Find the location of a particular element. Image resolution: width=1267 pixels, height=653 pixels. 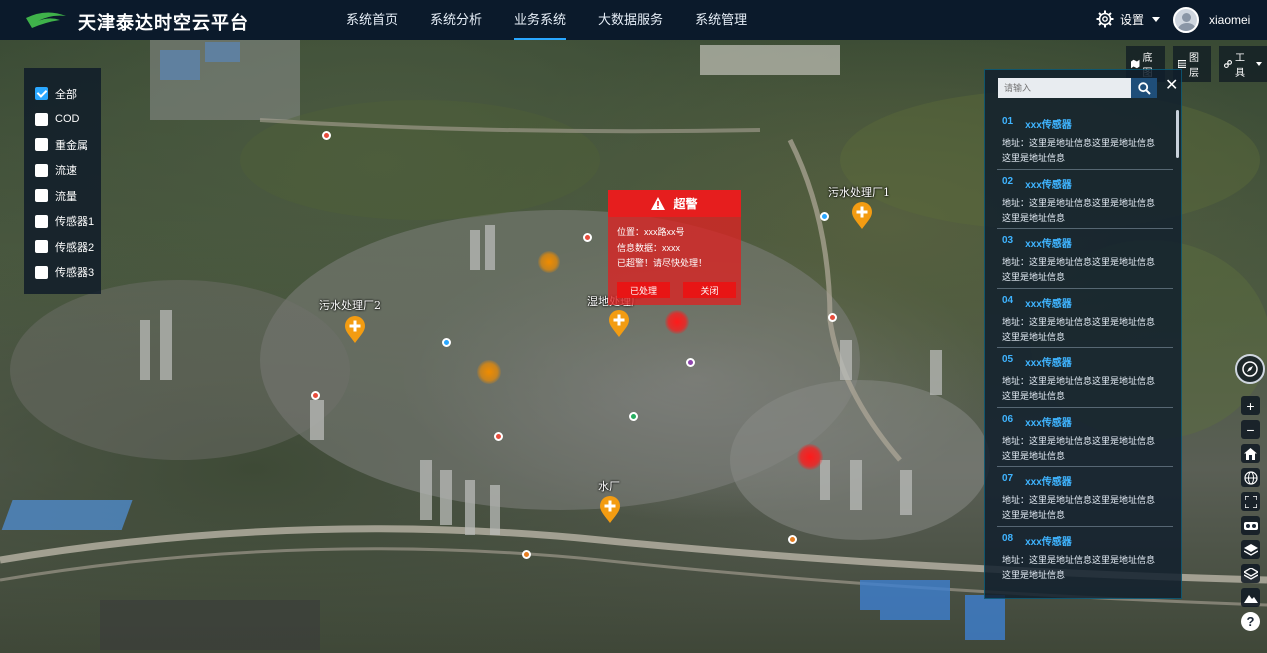

filter-heavy-metal: 重金属 is located at coordinates (62, 145).